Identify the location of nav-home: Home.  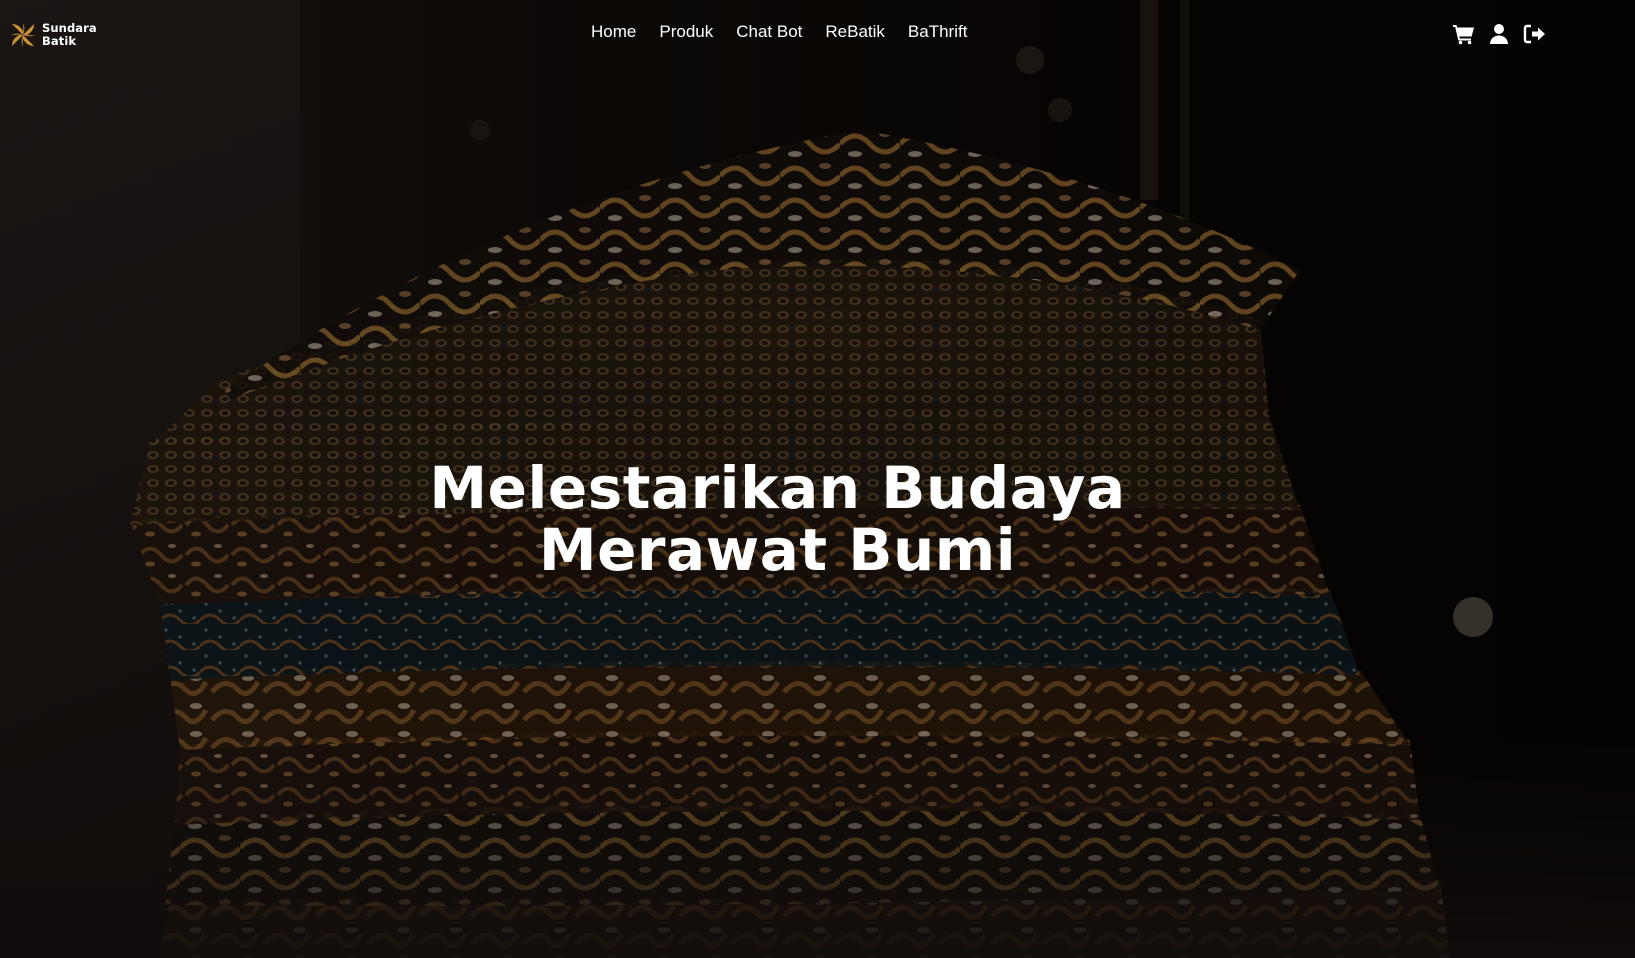
(613, 32).